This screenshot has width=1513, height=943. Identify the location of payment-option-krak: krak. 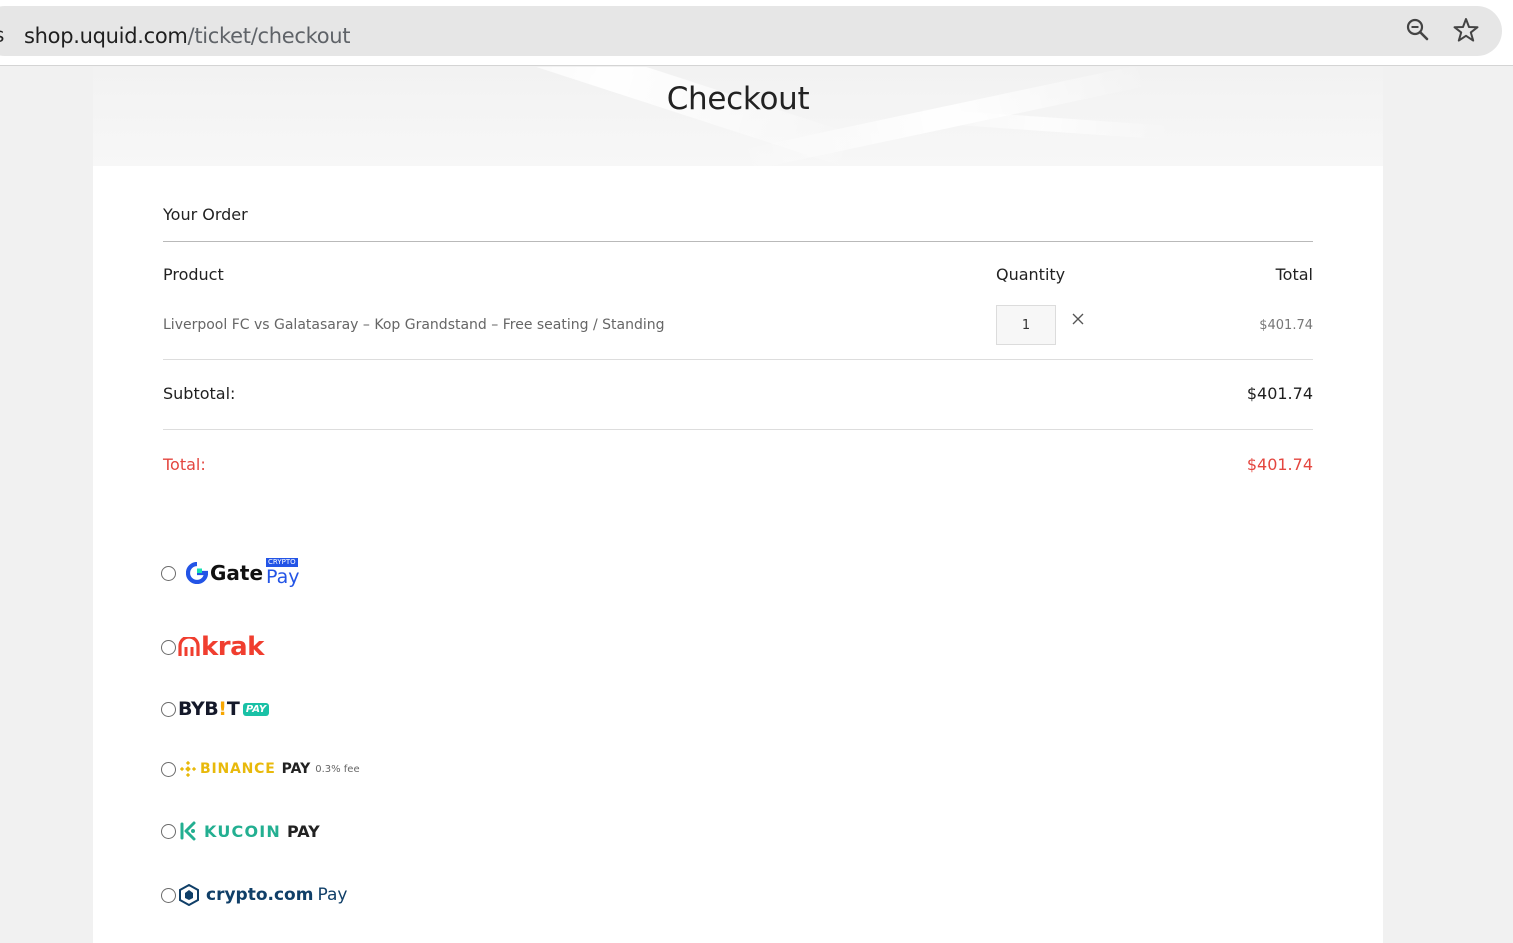
(212, 647).